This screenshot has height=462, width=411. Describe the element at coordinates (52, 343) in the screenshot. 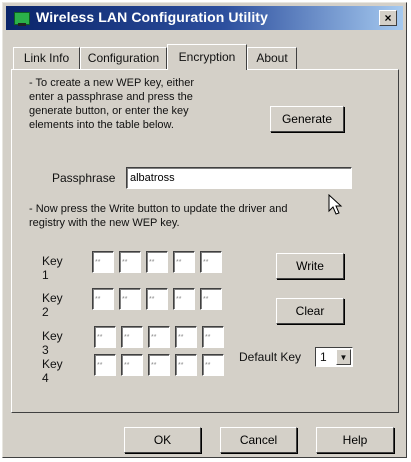

I see `key-label: Key 3` at that location.